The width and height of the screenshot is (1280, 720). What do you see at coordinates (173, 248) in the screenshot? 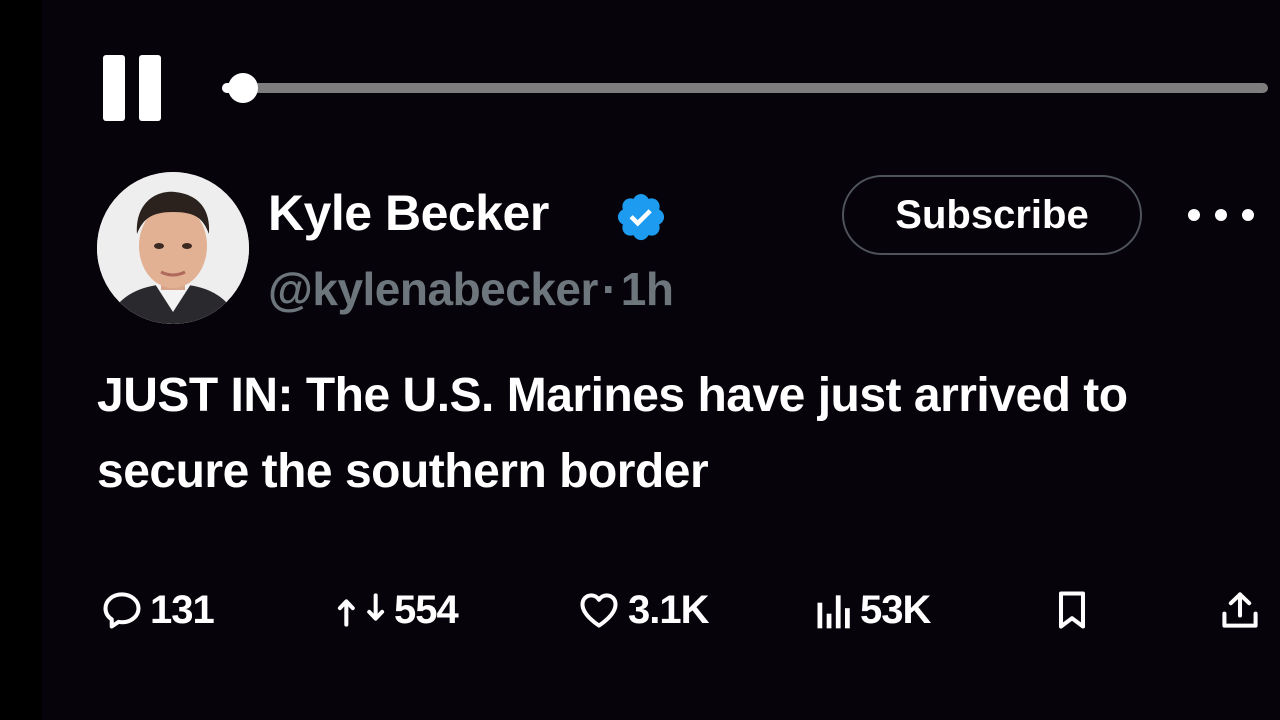
I see `avatar` at bounding box center [173, 248].